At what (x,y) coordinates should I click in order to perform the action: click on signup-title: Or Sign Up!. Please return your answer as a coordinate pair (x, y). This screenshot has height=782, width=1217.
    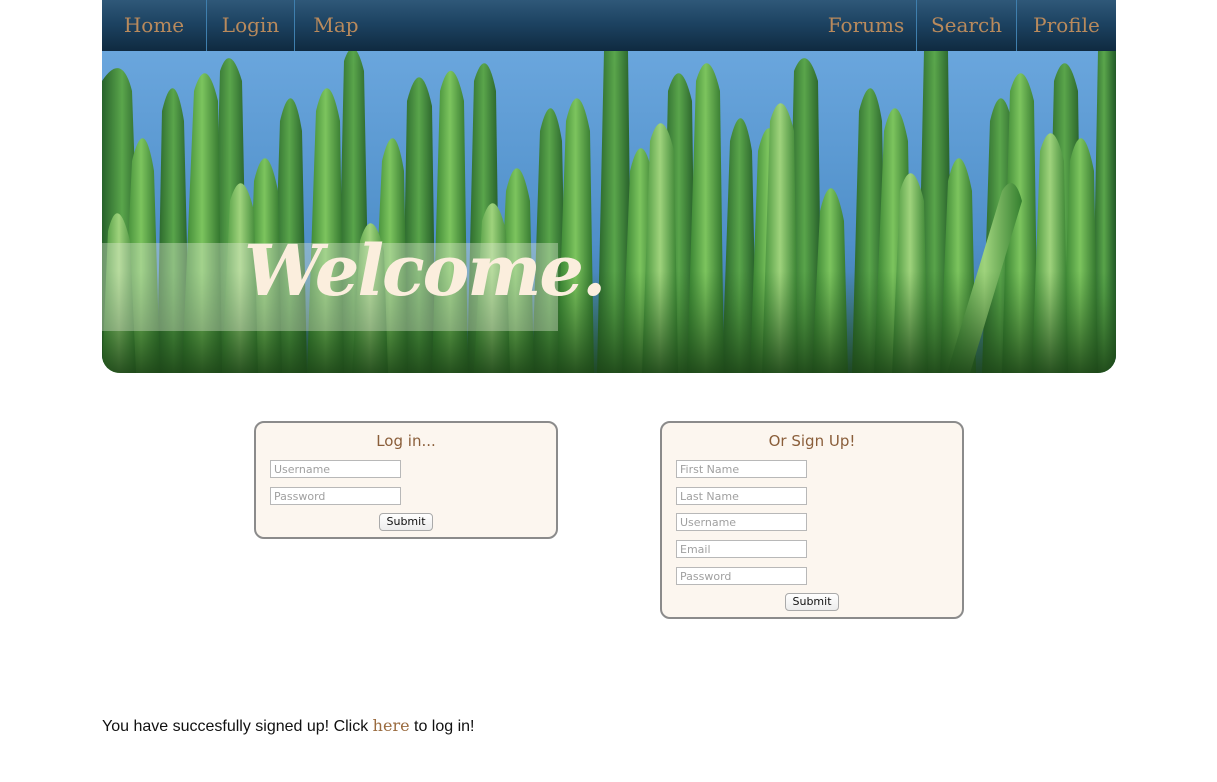
    Looking at the image, I should click on (812, 441).